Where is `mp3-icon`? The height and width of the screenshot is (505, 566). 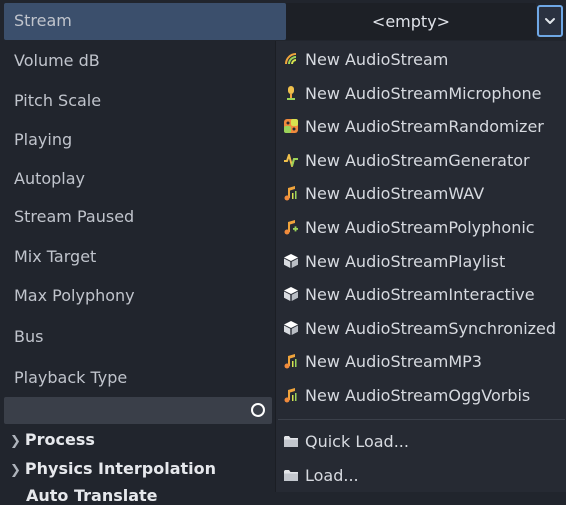
mp3-icon is located at coordinates (291, 361).